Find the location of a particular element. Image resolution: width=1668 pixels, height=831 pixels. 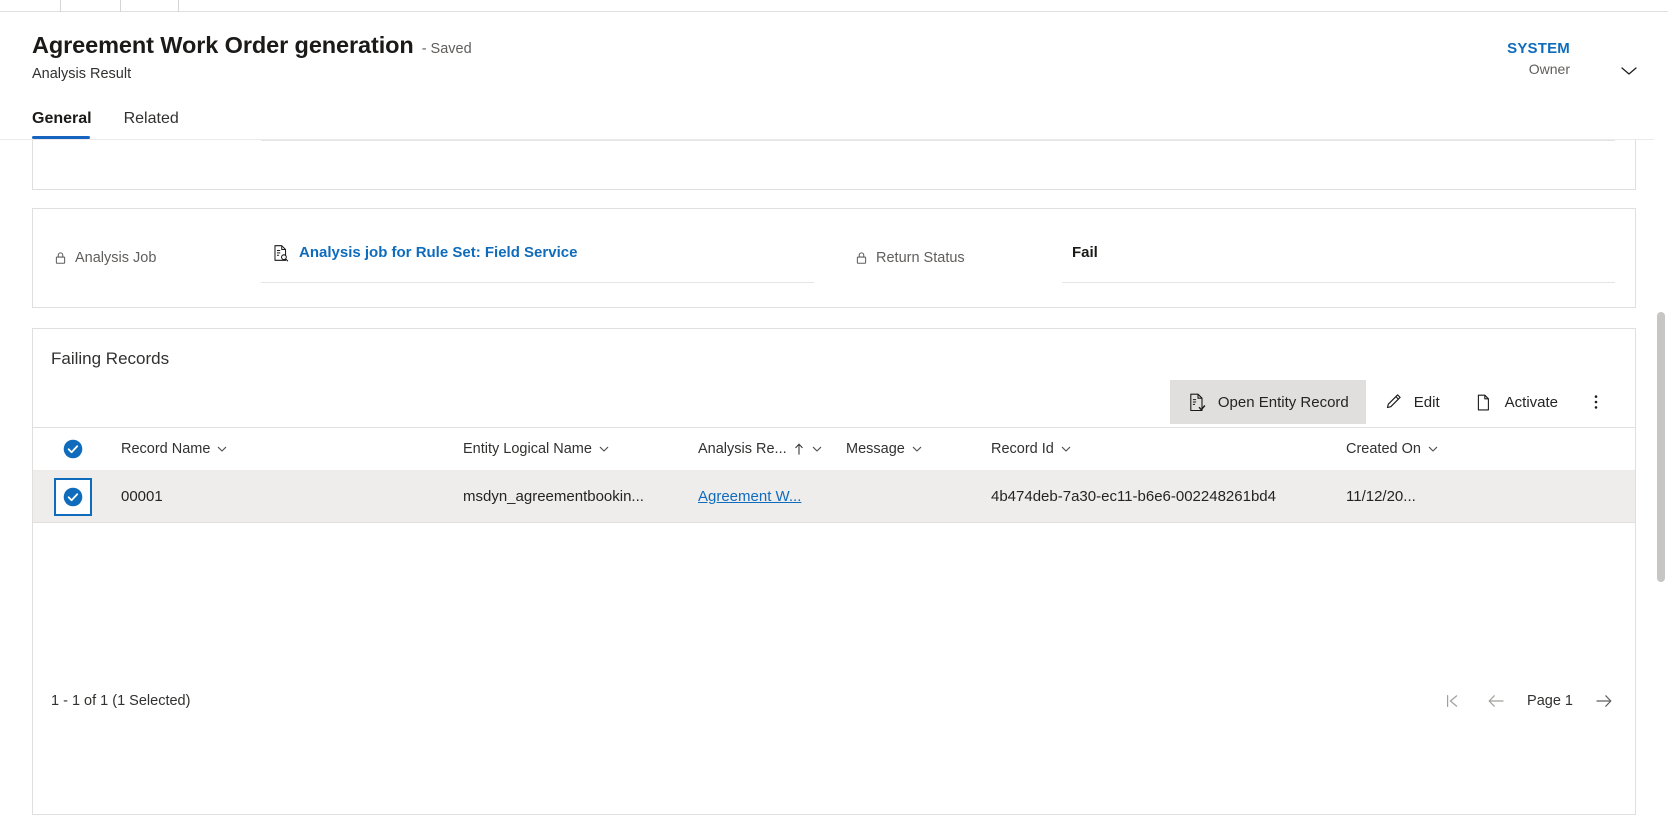

column-header-record-name: Record Name is located at coordinates (288, 449).